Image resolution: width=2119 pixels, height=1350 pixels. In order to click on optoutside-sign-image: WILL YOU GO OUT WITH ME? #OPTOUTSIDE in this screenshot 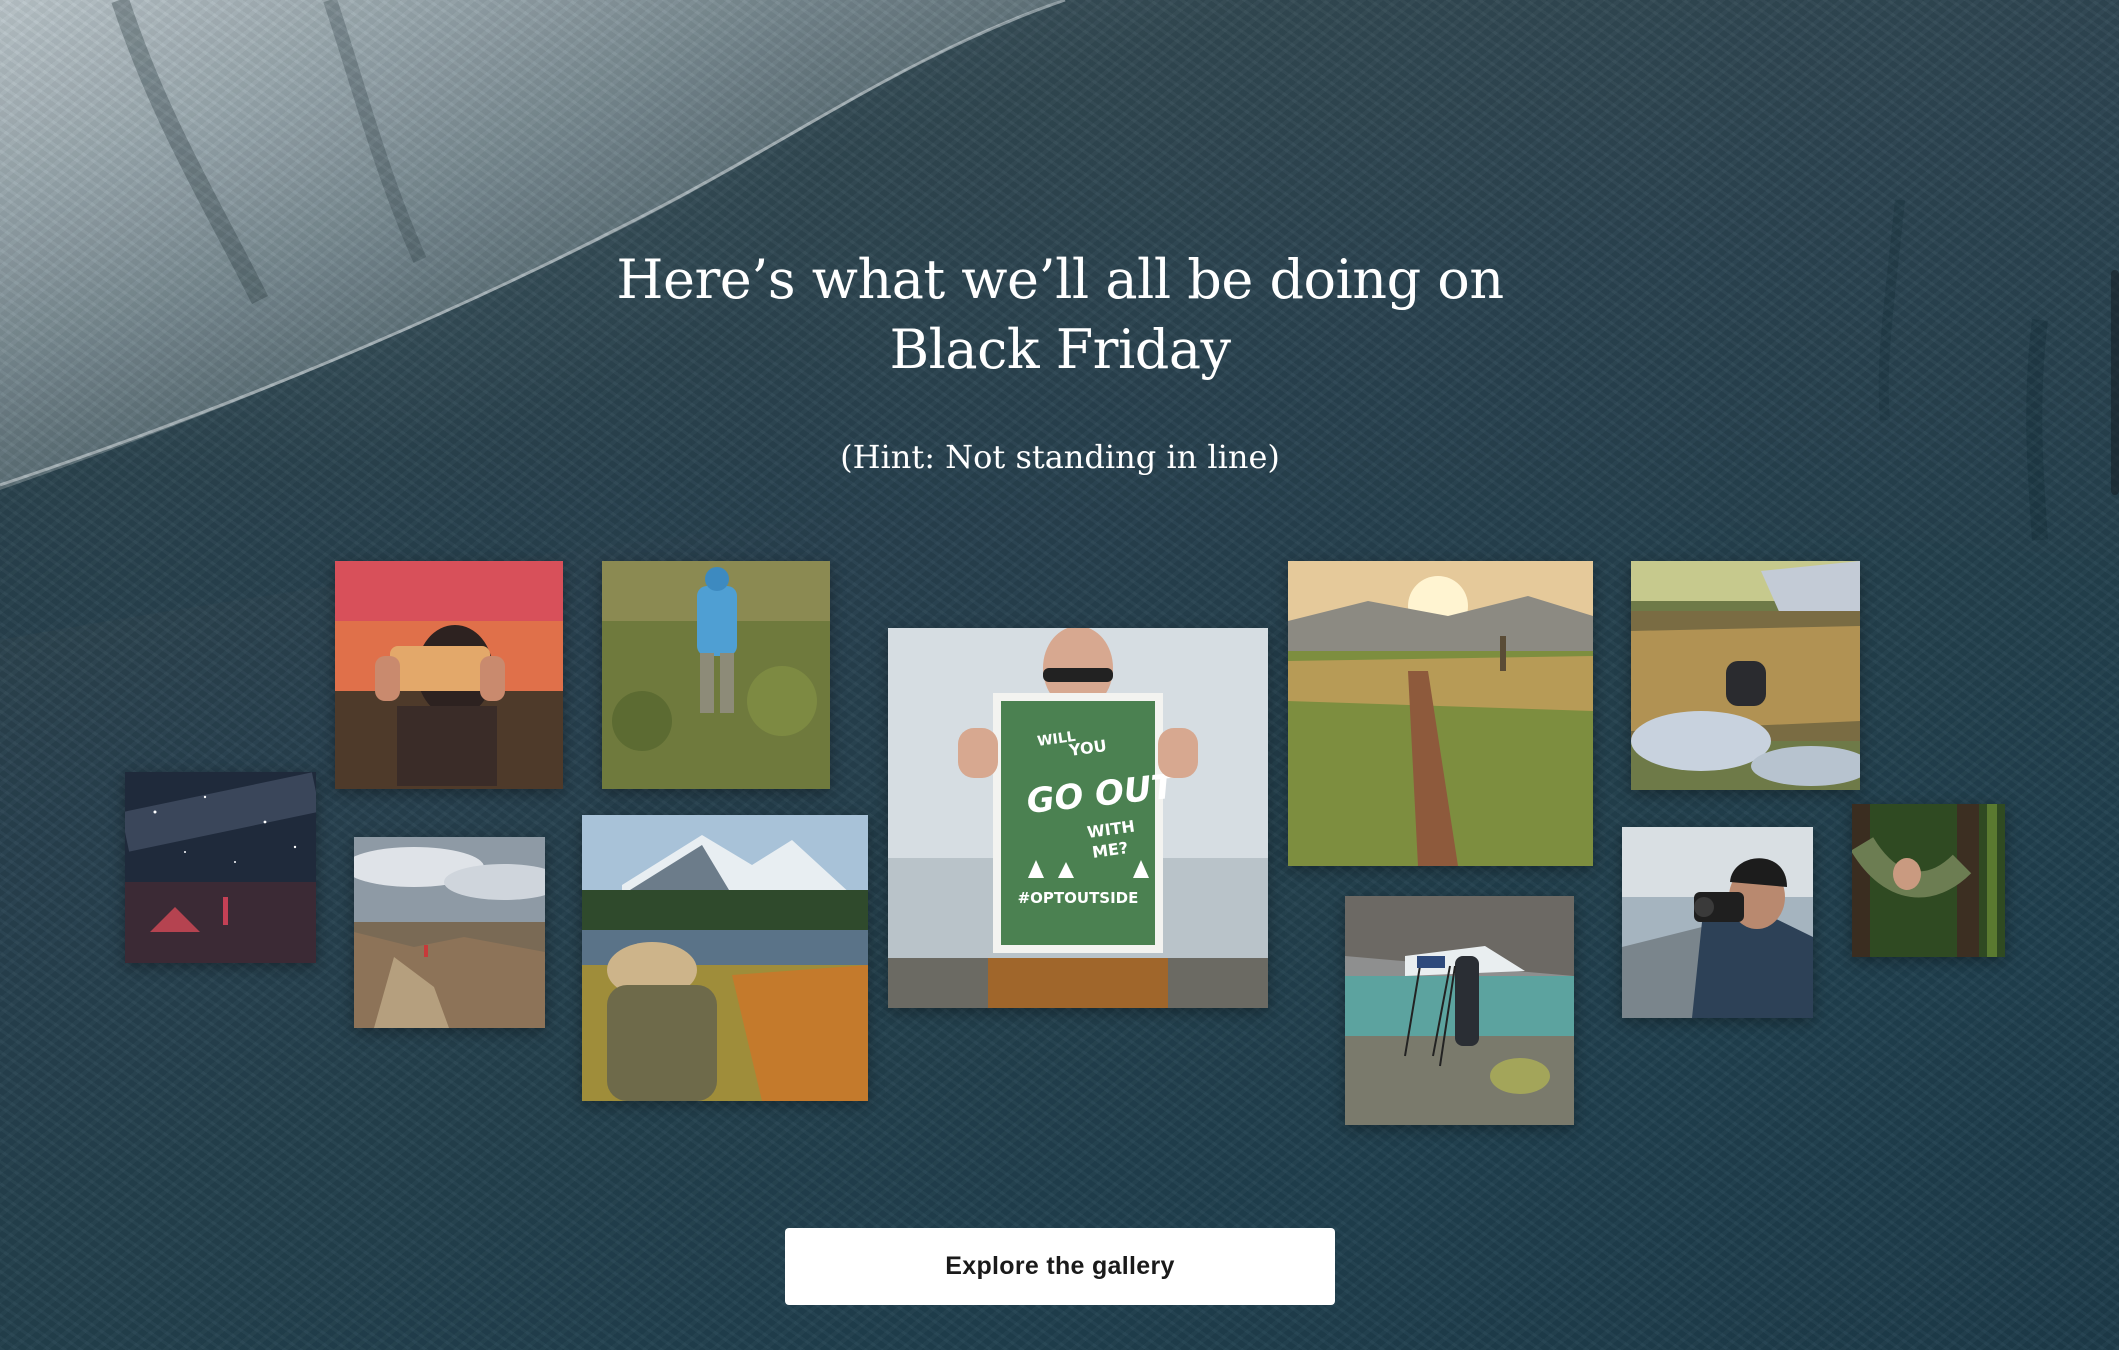, I will do `click(1078, 818)`.